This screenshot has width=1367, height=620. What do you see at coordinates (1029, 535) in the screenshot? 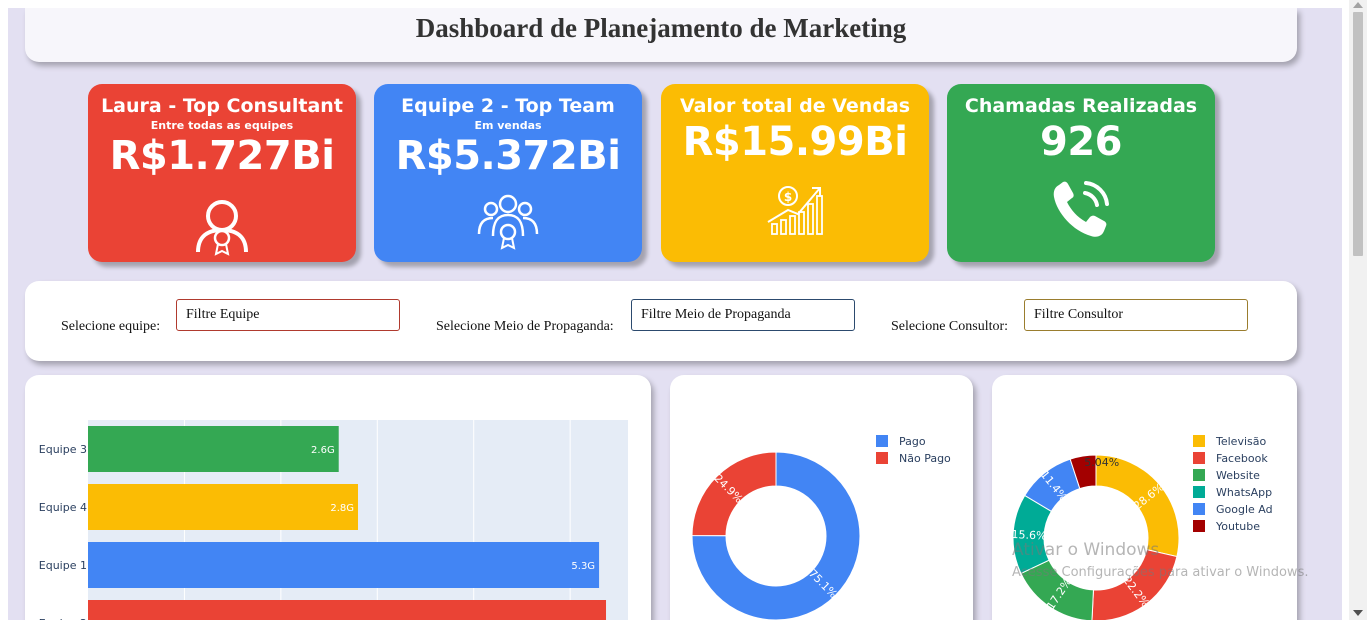
I see `slice-label: 15.6%` at bounding box center [1029, 535].